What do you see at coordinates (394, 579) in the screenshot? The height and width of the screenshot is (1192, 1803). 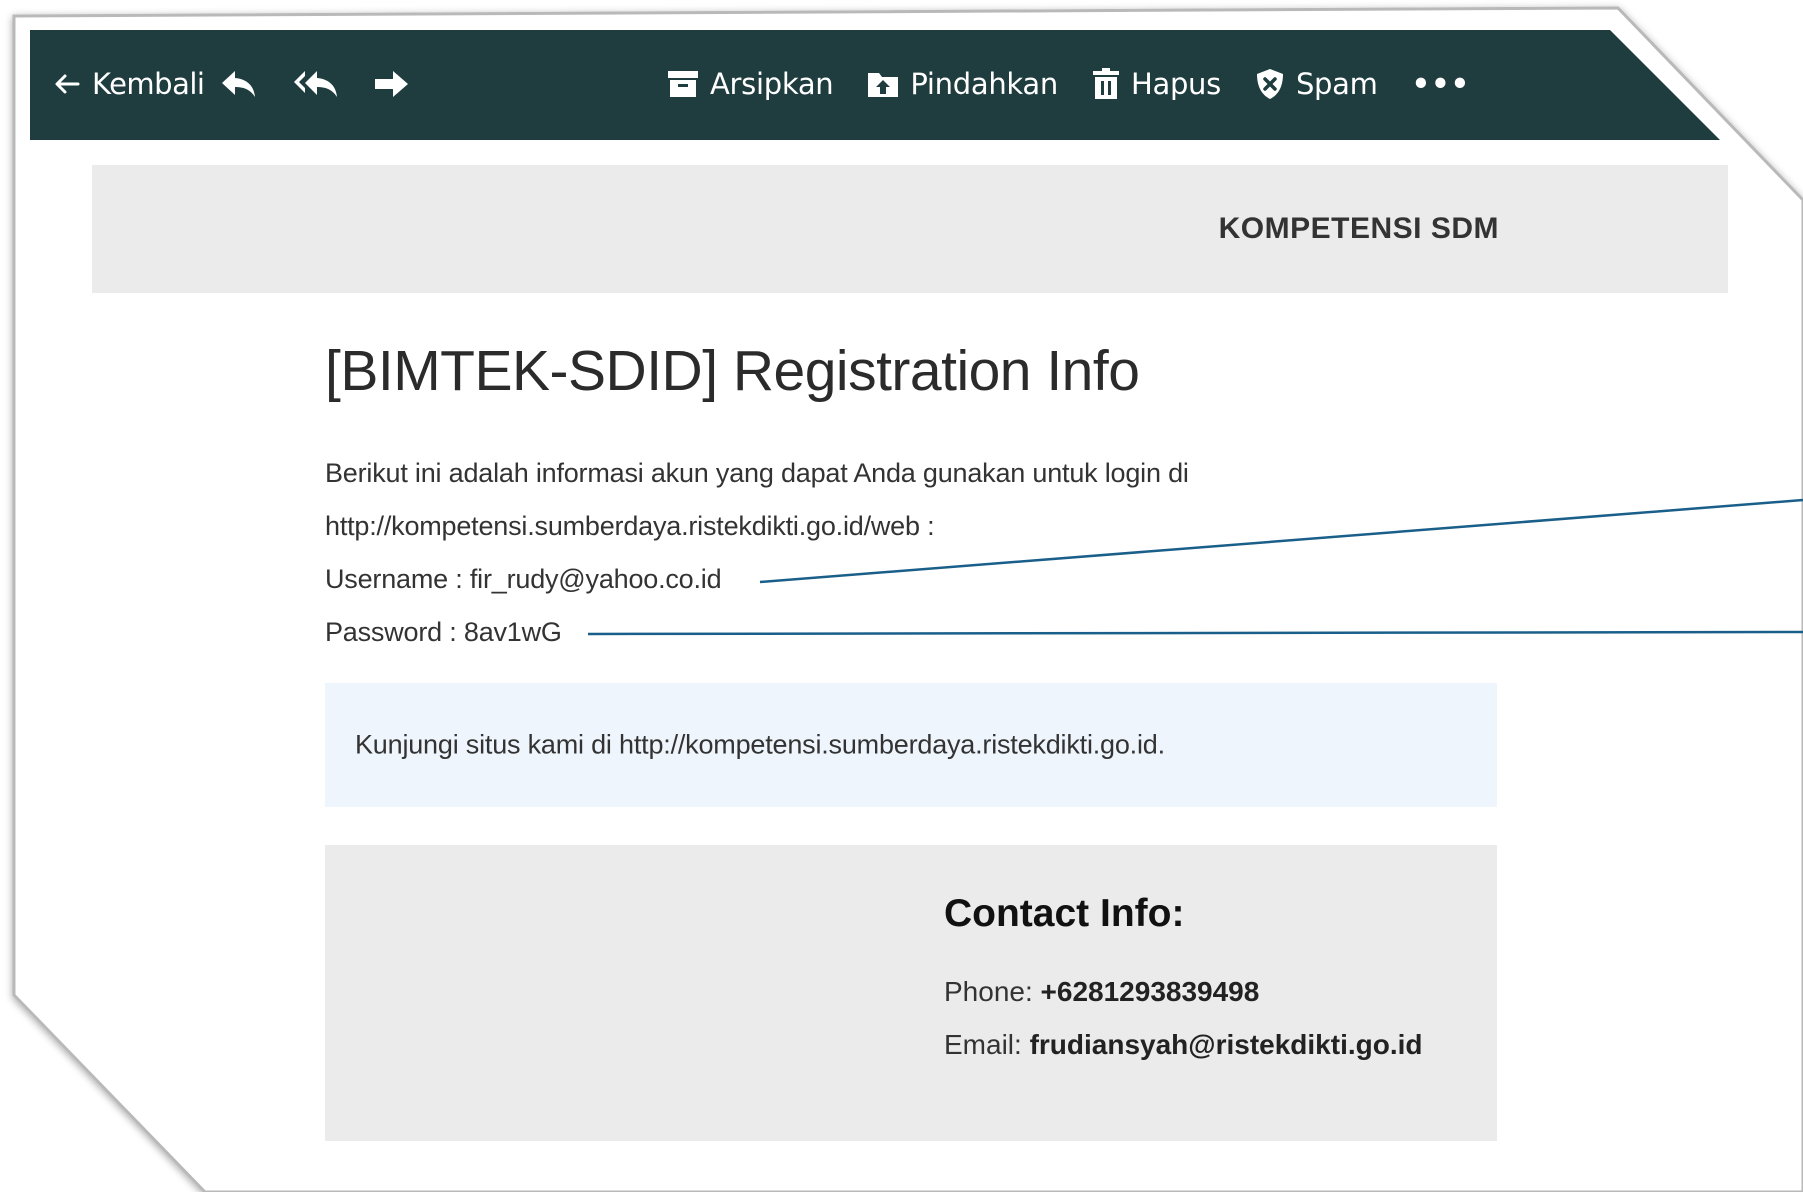 I see `username-label: Username :` at bounding box center [394, 579].